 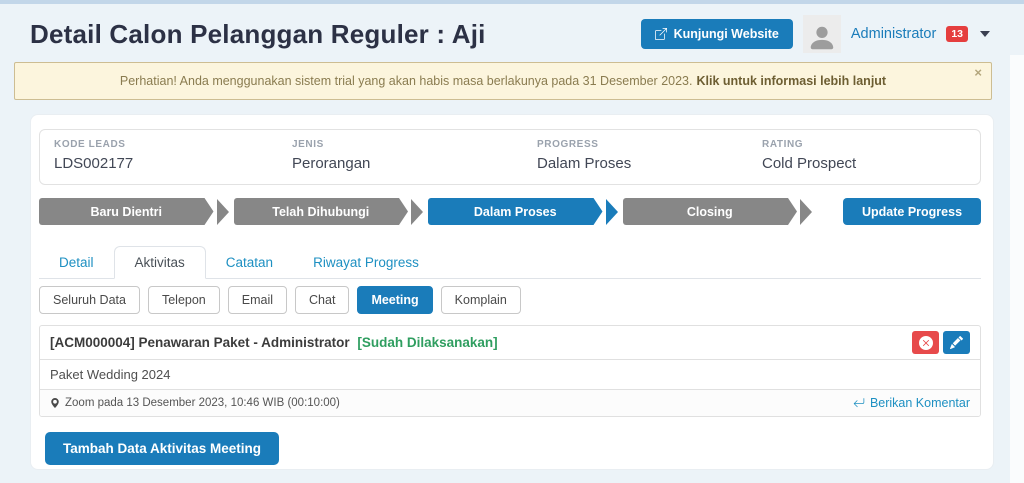 I want to click on step-dalam-proses: Dalam Proses, so click(x=525, y=211).